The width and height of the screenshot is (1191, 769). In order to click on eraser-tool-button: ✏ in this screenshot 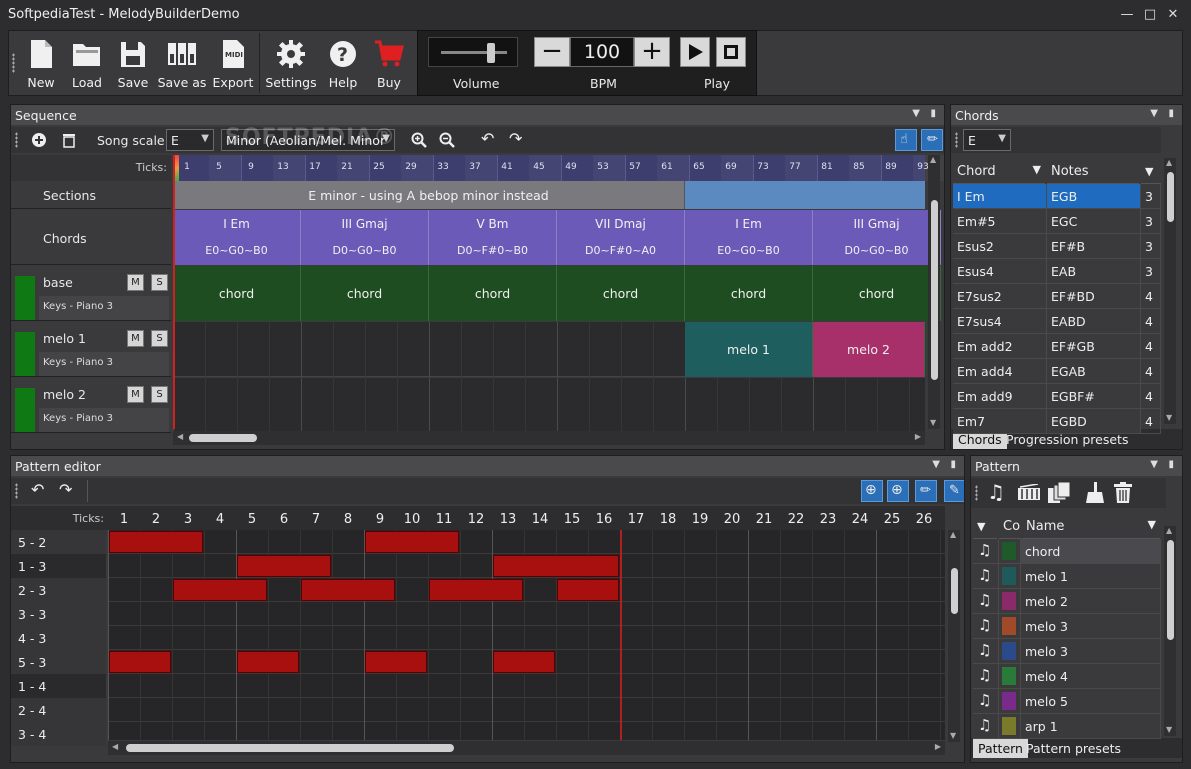, I will do `click(932, 140)`.